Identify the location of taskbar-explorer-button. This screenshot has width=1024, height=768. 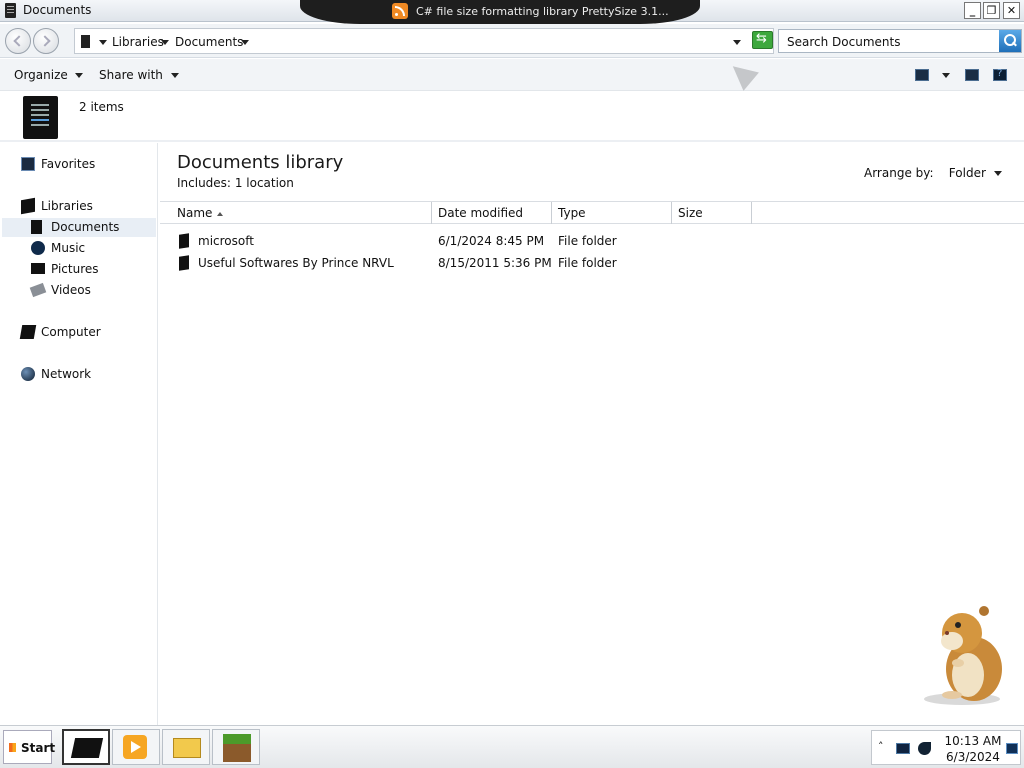
(86, 747).